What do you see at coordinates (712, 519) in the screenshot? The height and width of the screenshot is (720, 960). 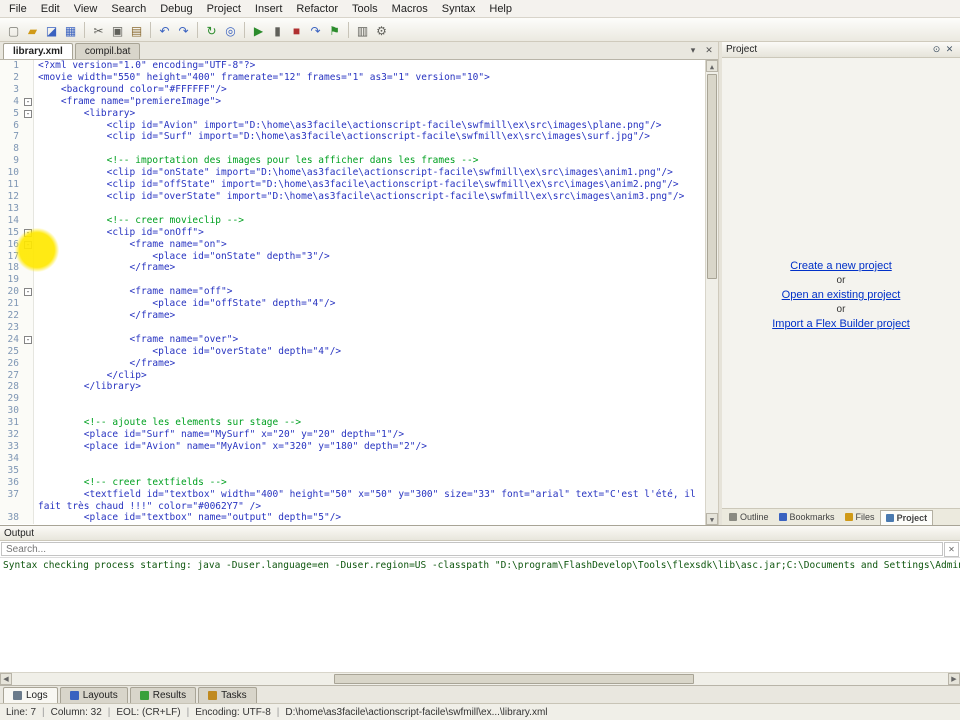 I see `scroll-down-icon: ▼` at bounding box center [712, 519].